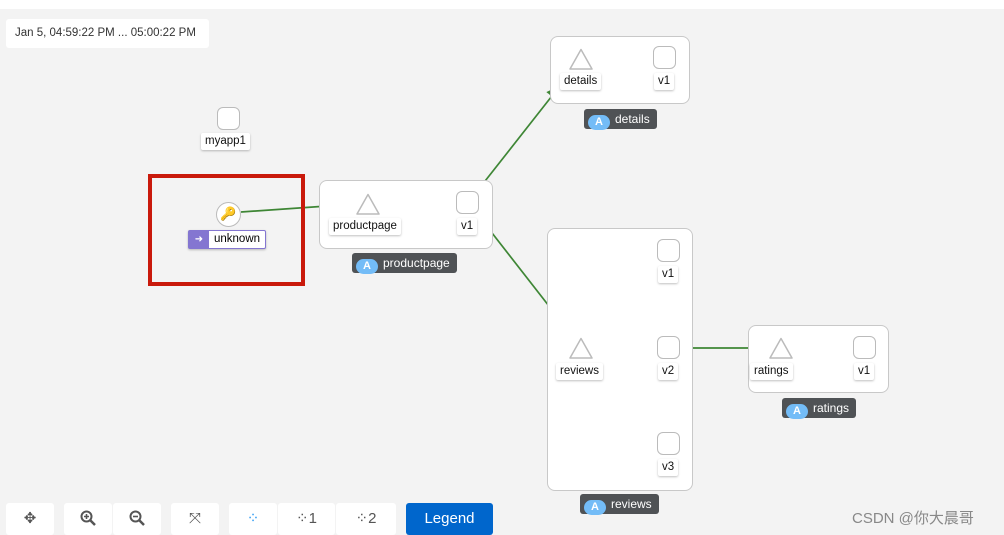  Describe the element at coordinates (581, 81) in the screenshot. I see `details-service-label: details` at that location.